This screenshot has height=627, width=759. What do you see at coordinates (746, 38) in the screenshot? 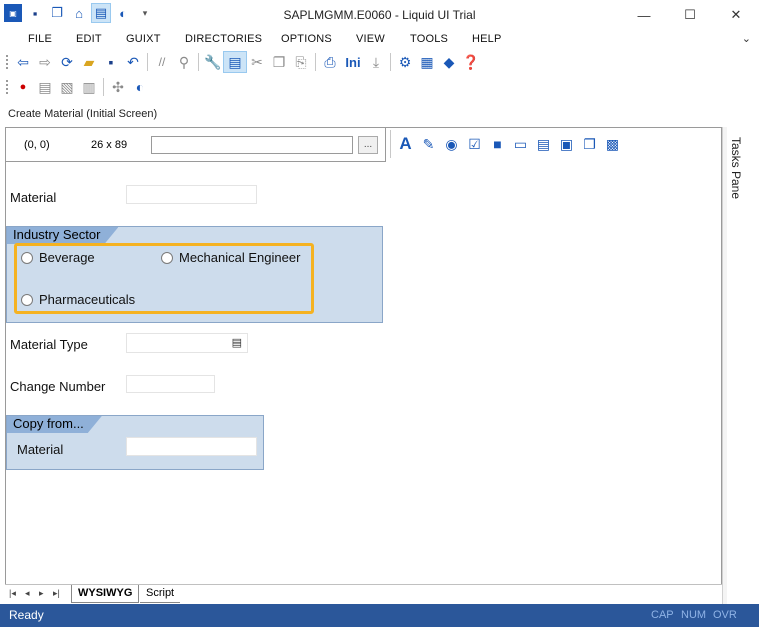
I see `ribbon-collapse-chevron-icon: ⌄` at bounding box center [746, 38].